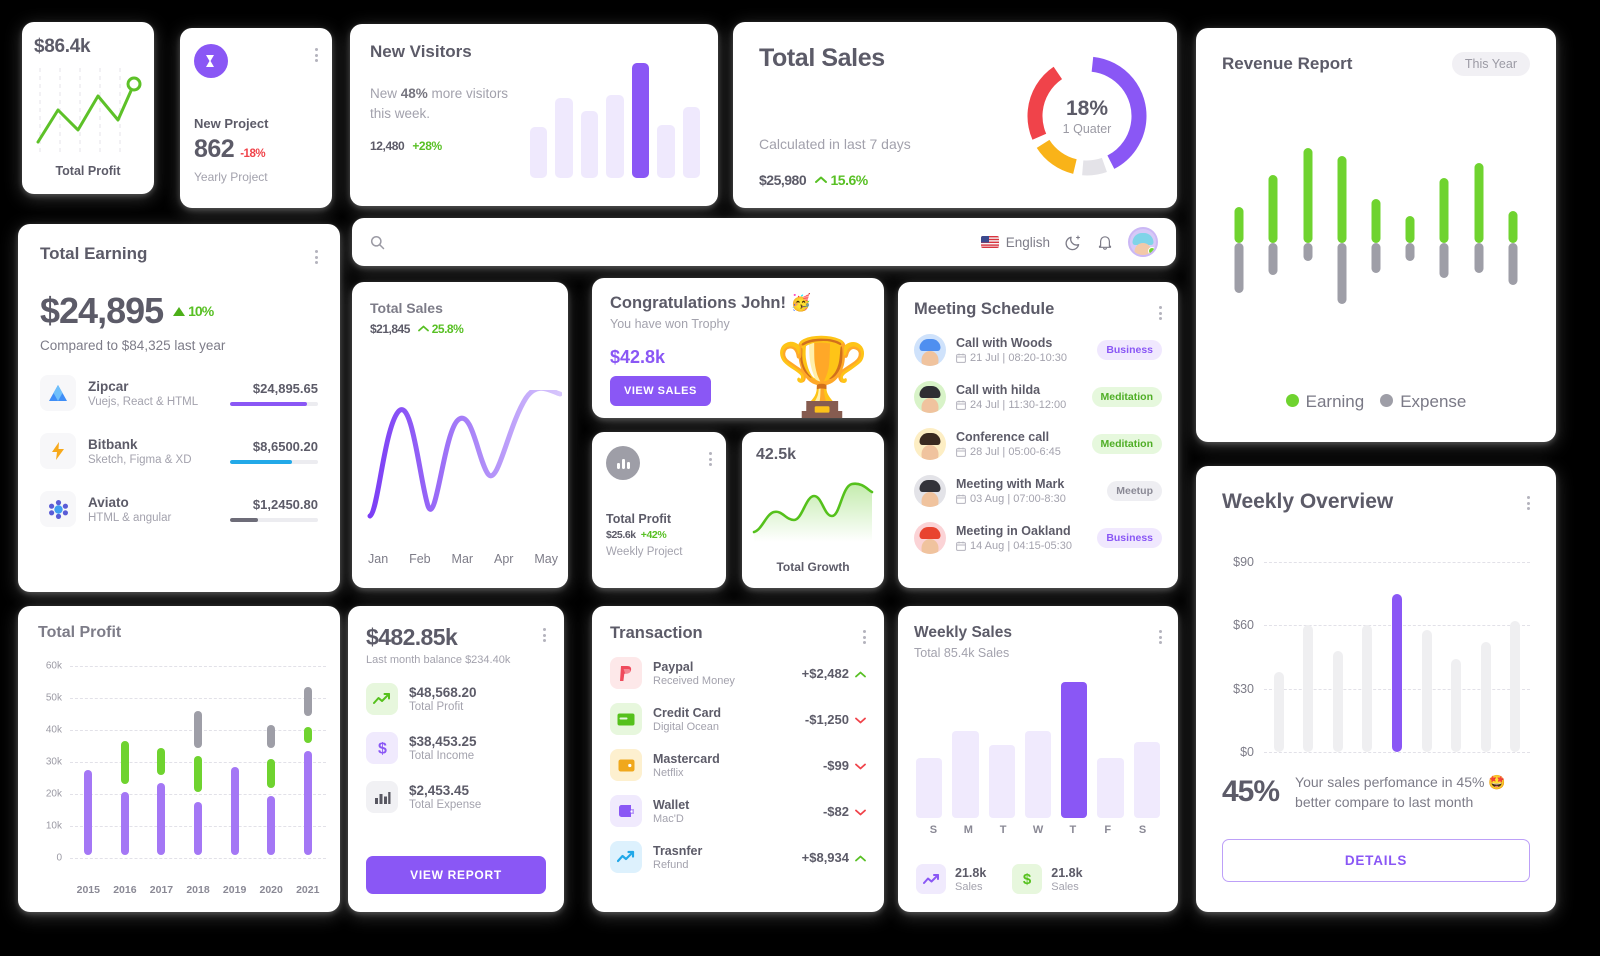 The height and width of the screenshot is (956, 1600). What do you see at coordinates (456, 875) in the screenshot?
I see `view-report-button: VIEW REPORT` at bounding box center [456, 875].